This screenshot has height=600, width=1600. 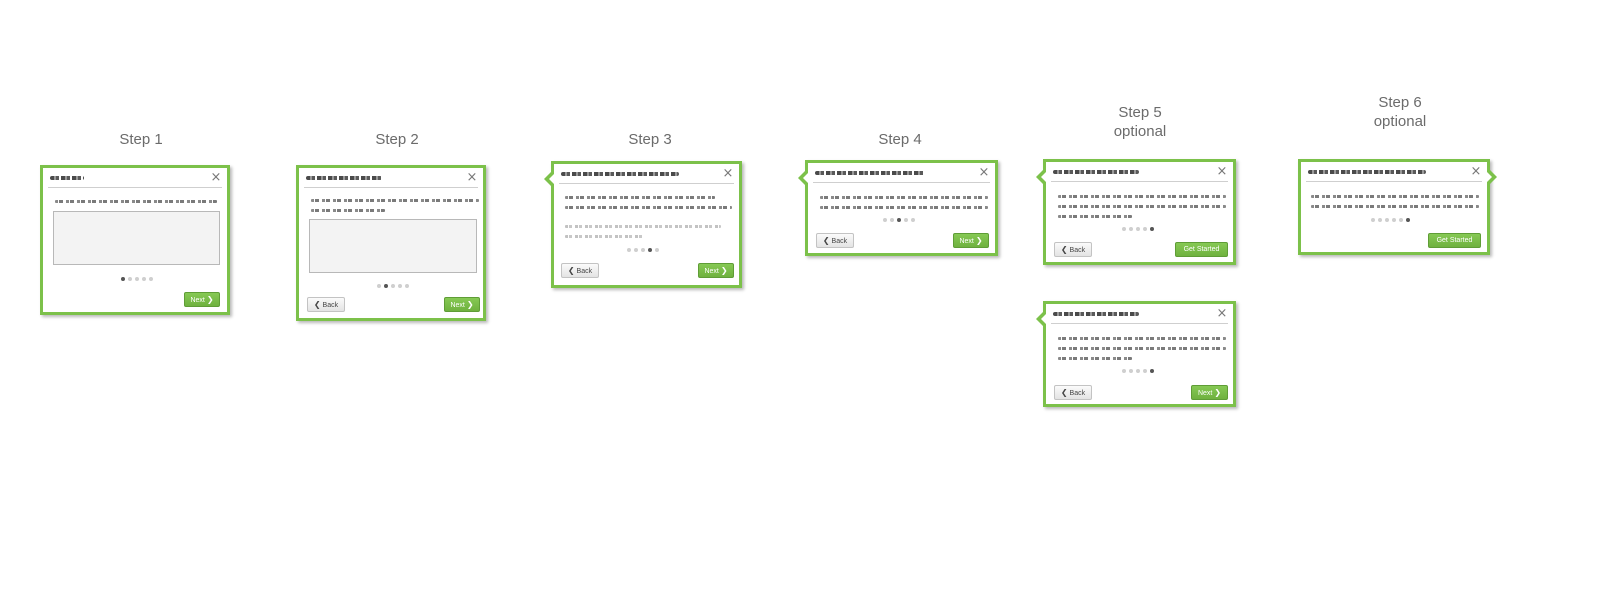 I want to click on body-text-secondary, so click(x=643, y=226).